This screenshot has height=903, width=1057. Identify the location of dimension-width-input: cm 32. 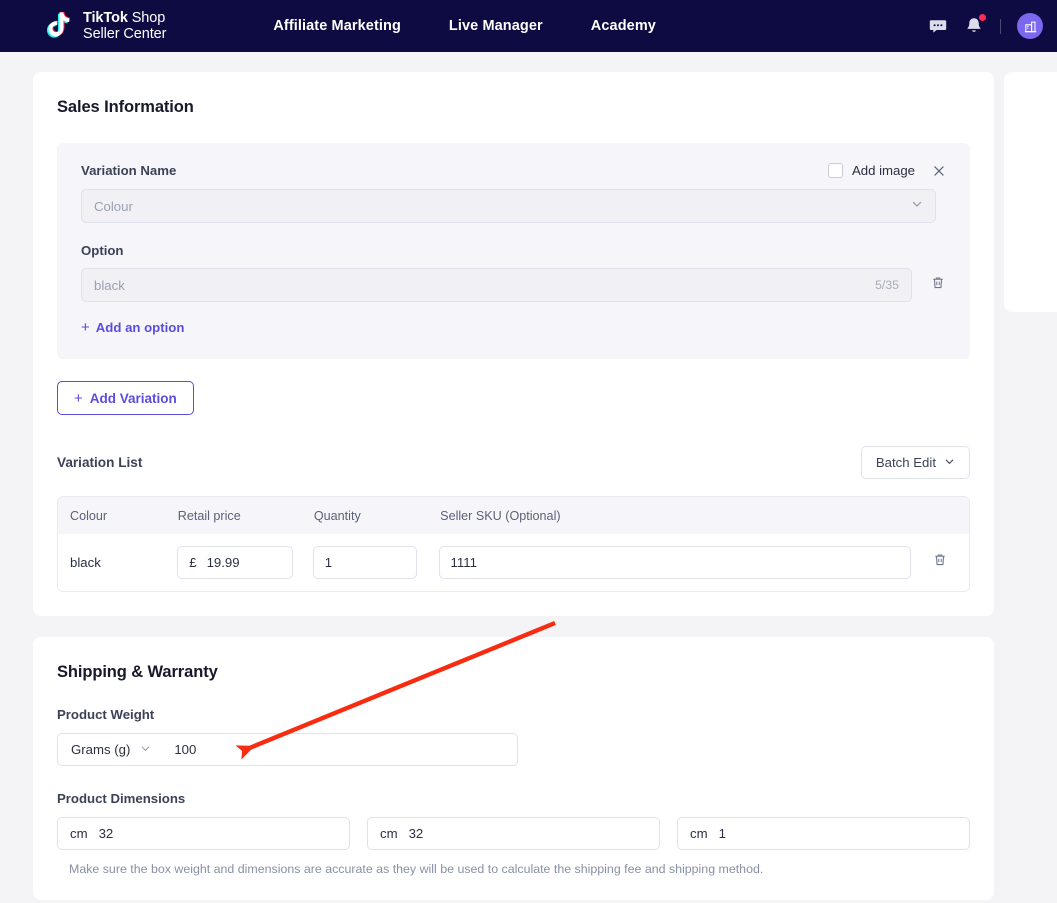
(513, 833).